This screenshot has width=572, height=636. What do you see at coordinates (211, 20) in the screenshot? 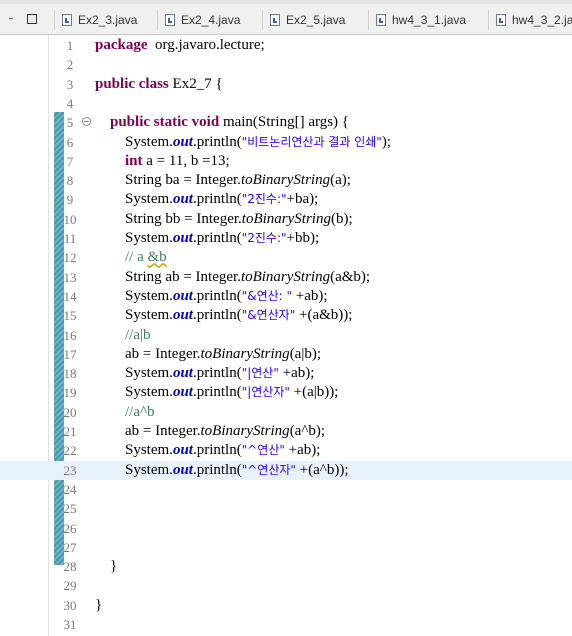
I see `tab-label: Ex2_4.java` at bounding box center [211, 20].